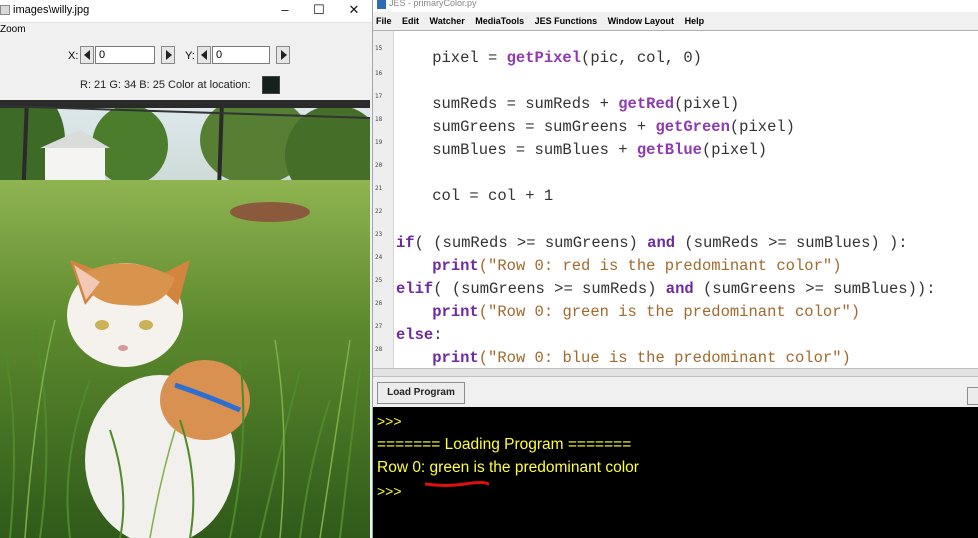 The height and width of the screenshot is (538, 978). Describe the element at coordinates (675, 372) in the screenshot. I see `pane-splitter` at that location.